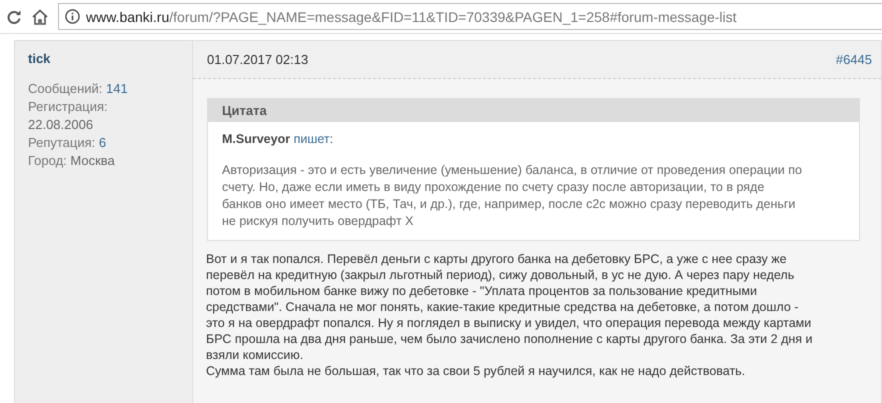  What do you see at coordinates (39, 58) in the screenshot?
I see `author-name: tick` at bounding box center [39, 58].